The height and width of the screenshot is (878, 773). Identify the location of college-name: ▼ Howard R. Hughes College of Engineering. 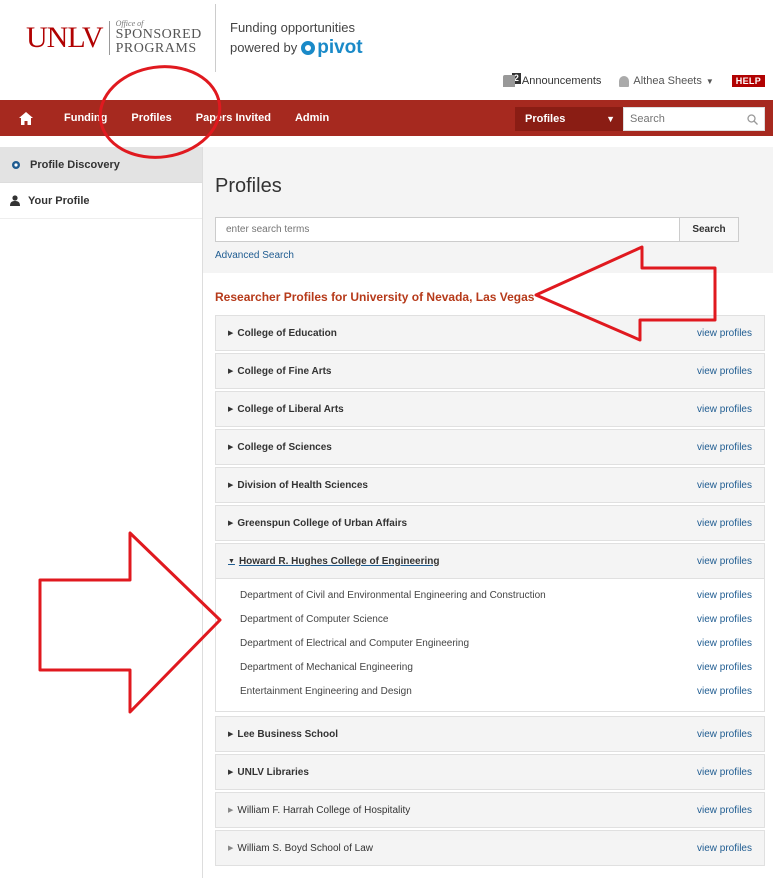
(334, 561).